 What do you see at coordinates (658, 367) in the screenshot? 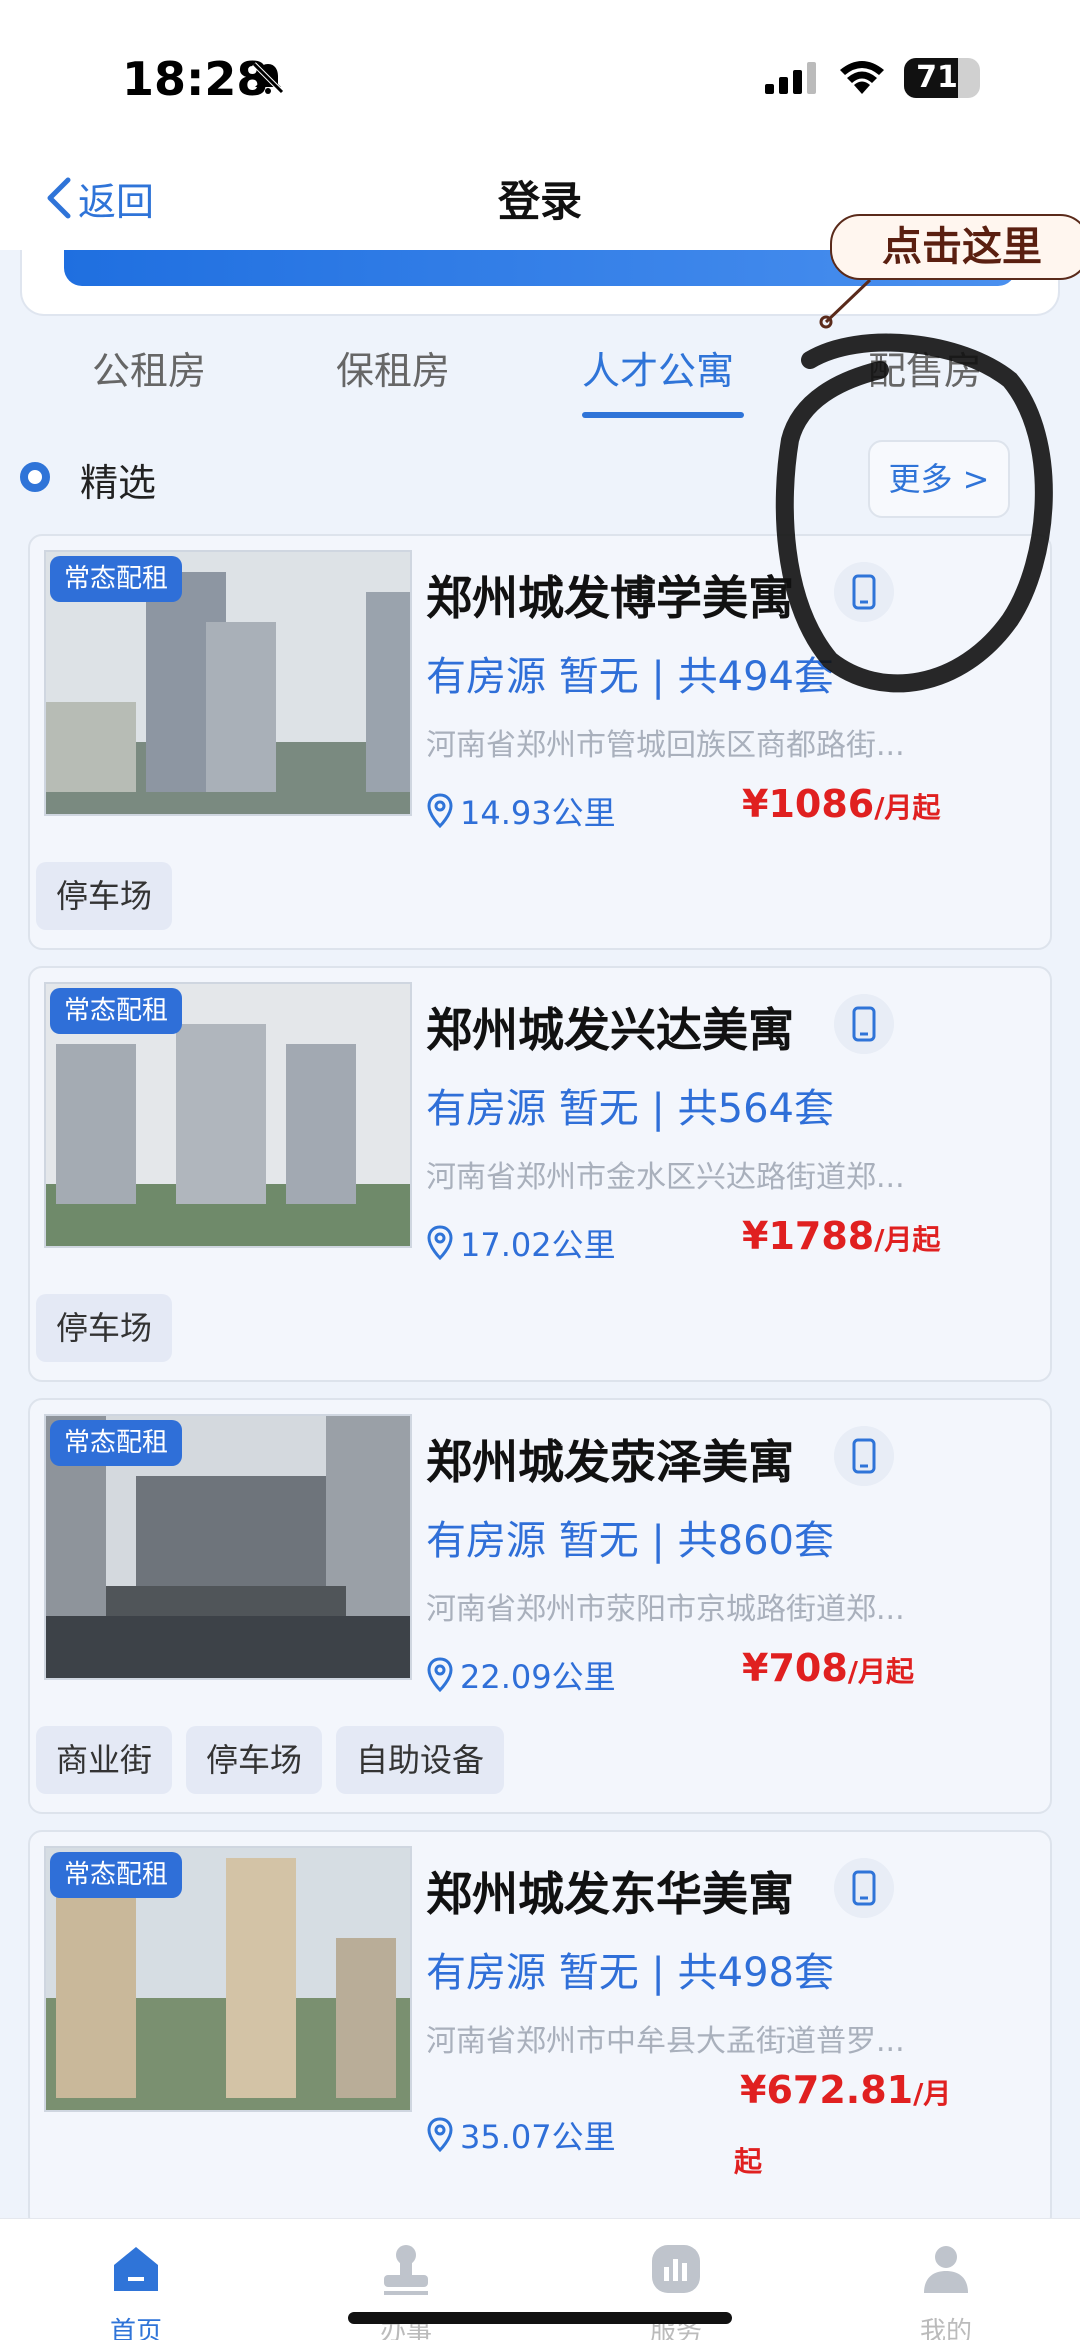
I see `tab-talent-apartment: 人才公寓` at bounding box center [658, 367].